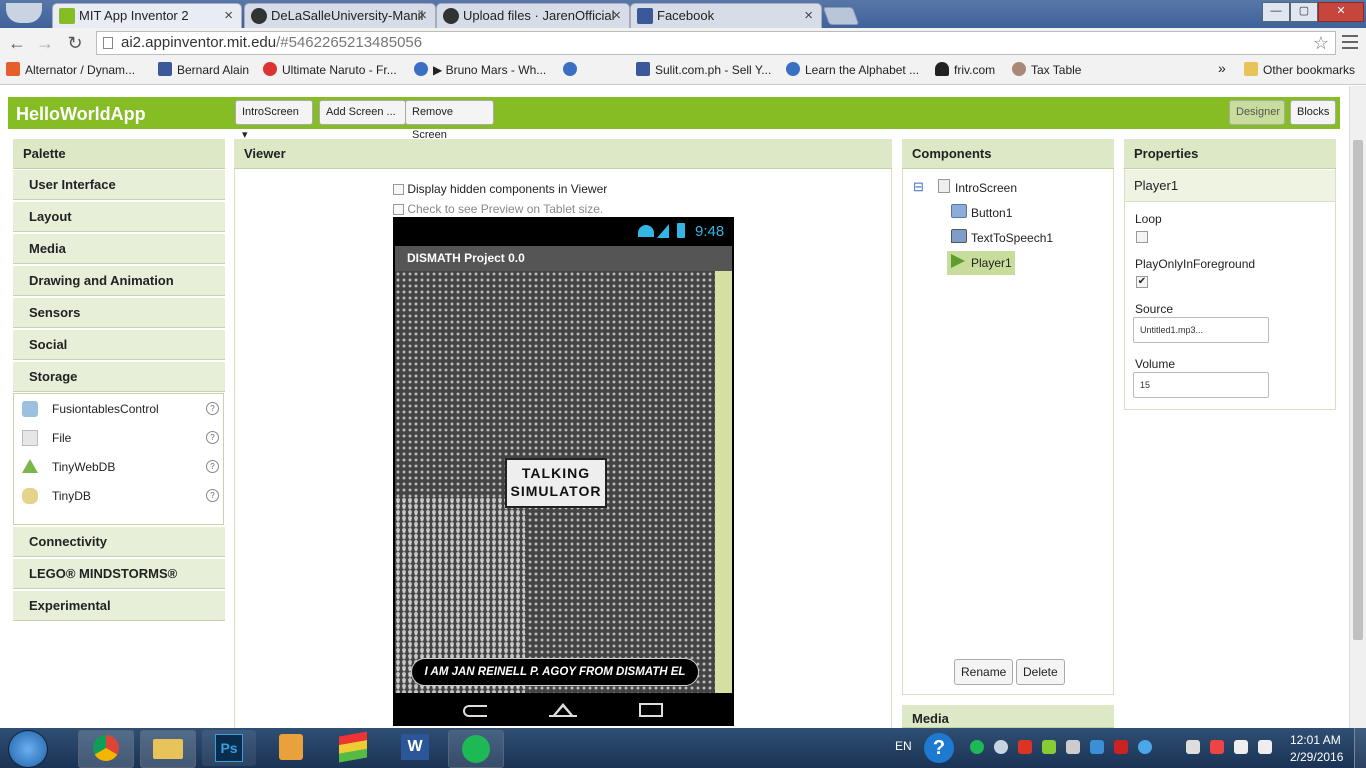 The height and width of the screenshot is (768, 1366). I want to click on tablet-preview-checkbox: Check to see Preview on Tablet size., so click(498, 209).